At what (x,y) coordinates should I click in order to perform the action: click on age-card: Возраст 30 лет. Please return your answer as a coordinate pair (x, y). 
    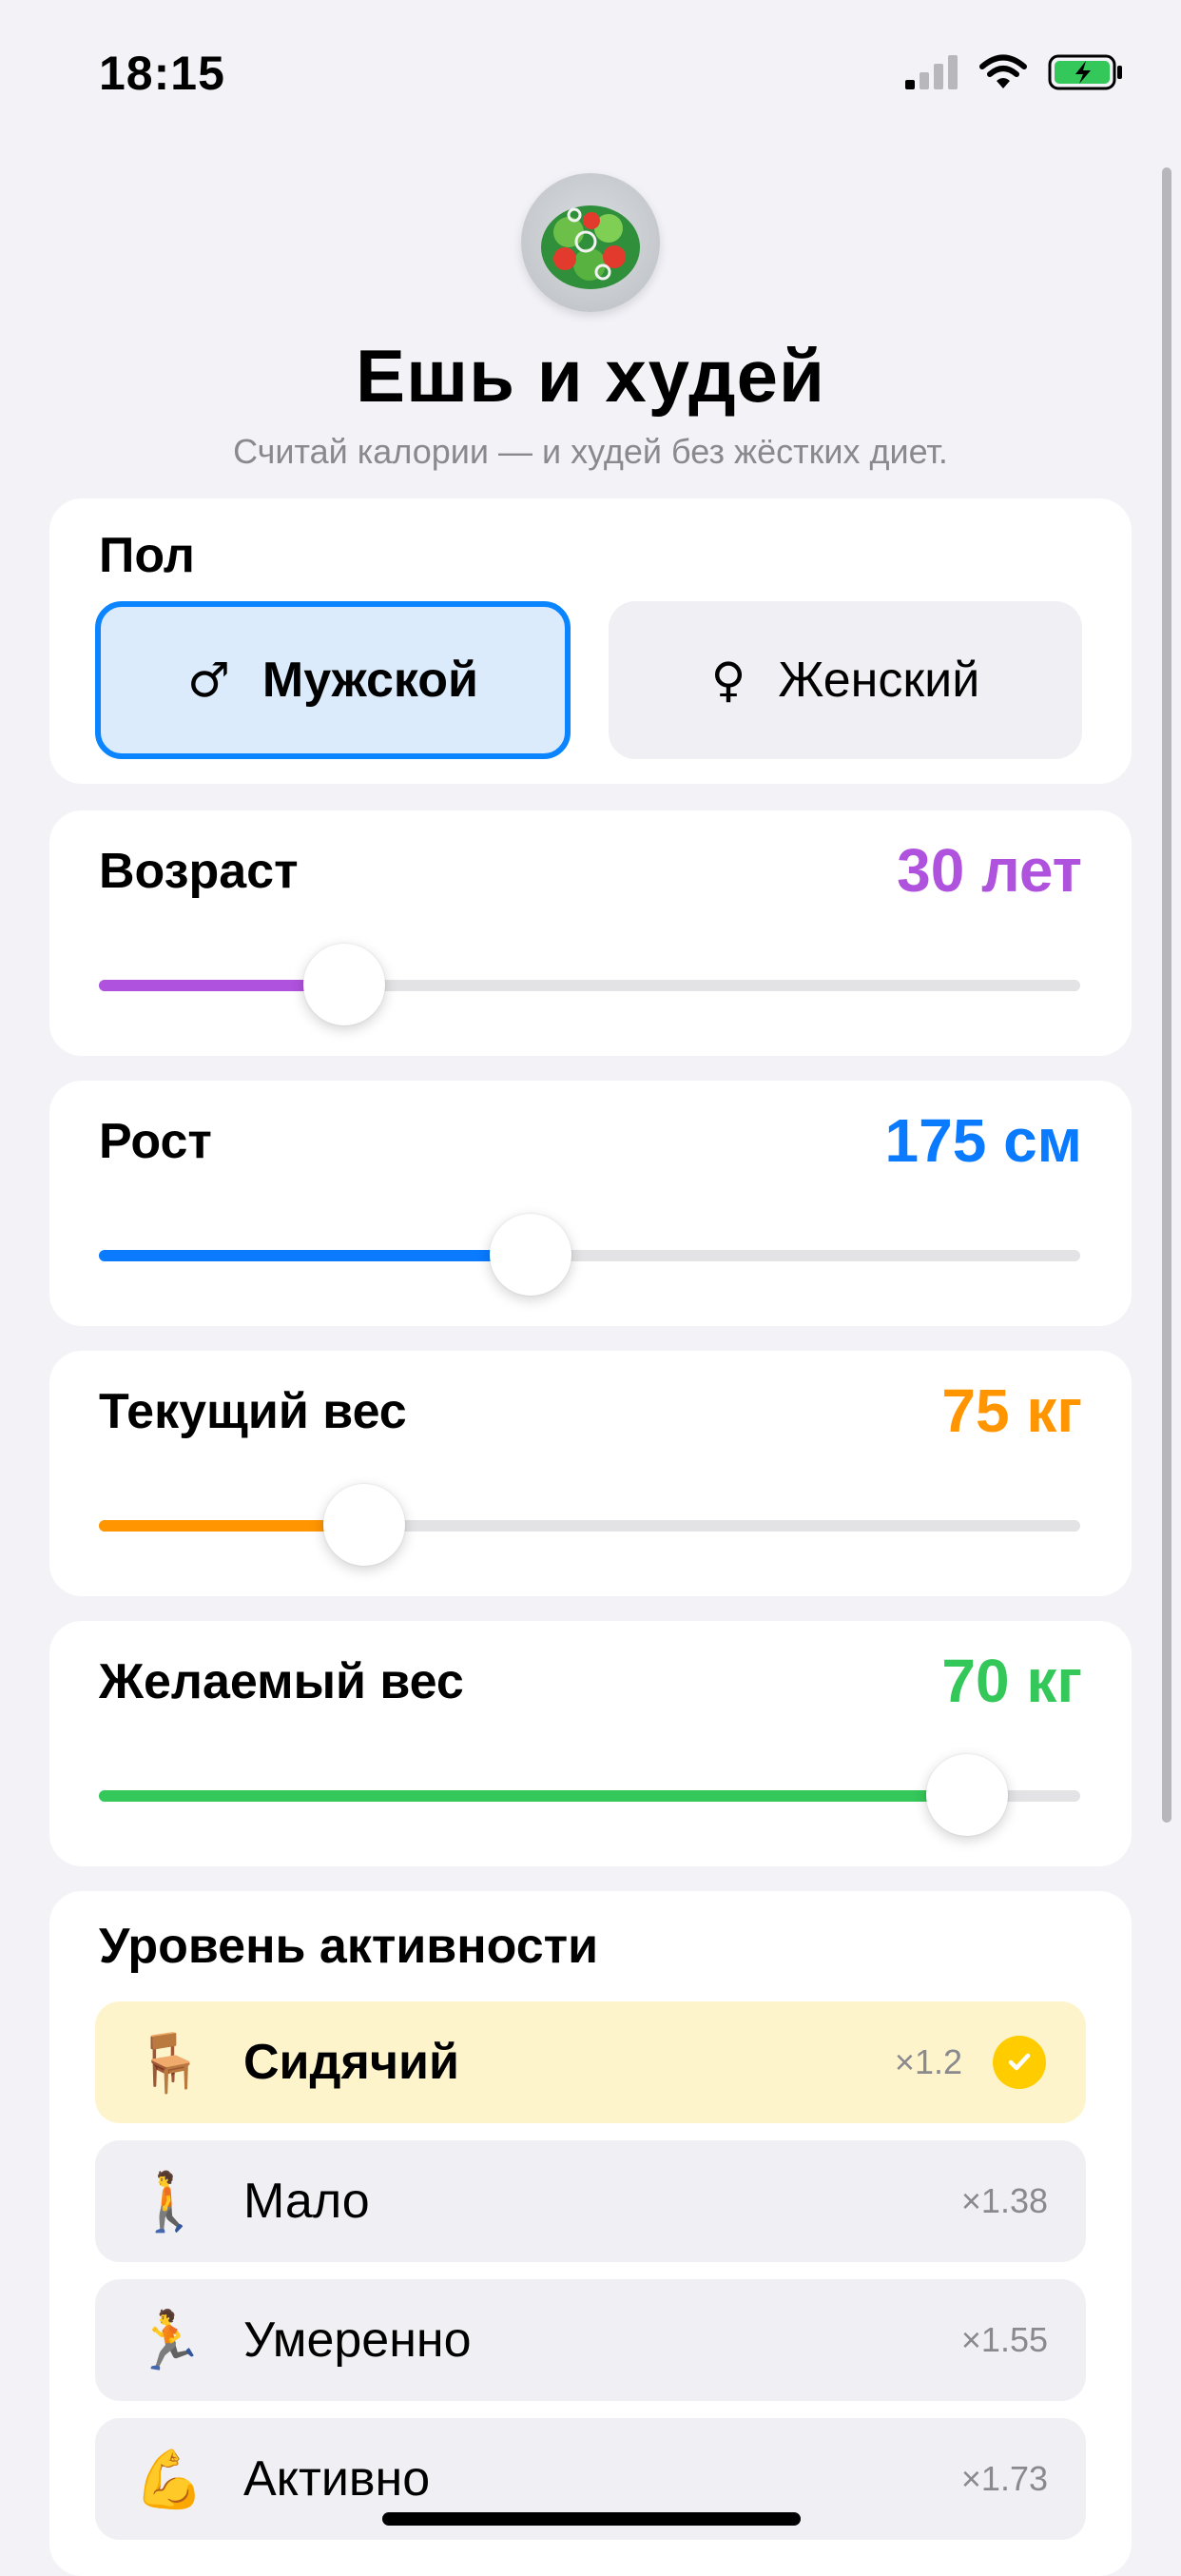
    Looking at the image, I should click on (590, 933).